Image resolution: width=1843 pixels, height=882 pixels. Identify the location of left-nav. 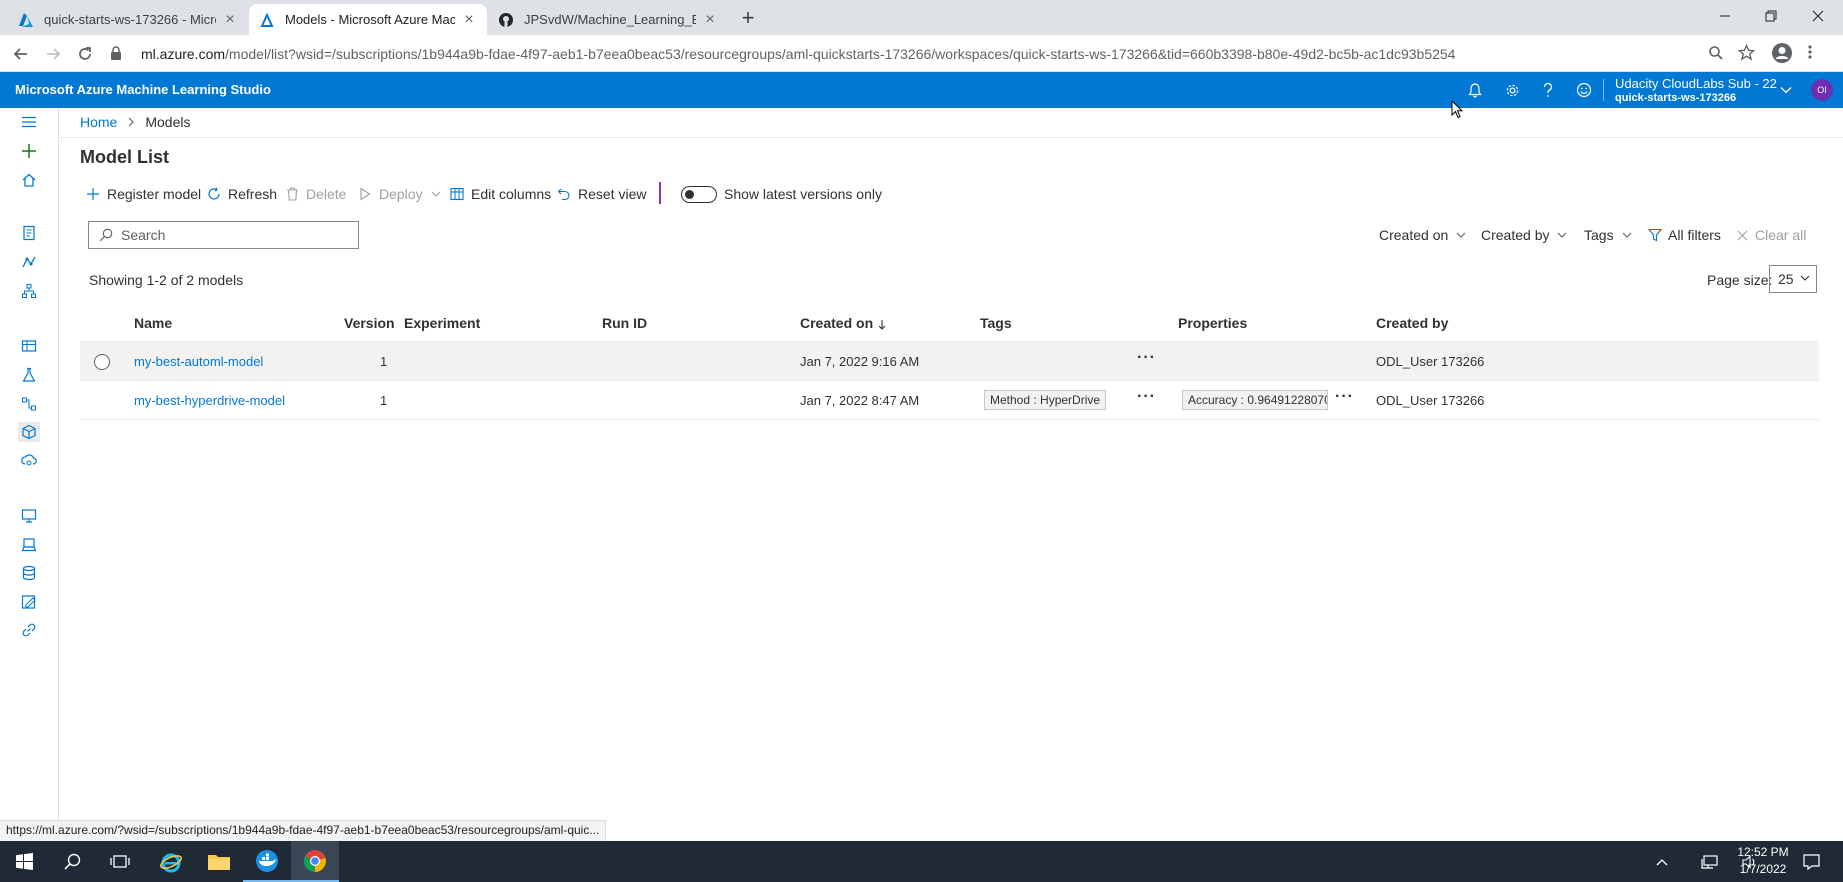
(29, 474).